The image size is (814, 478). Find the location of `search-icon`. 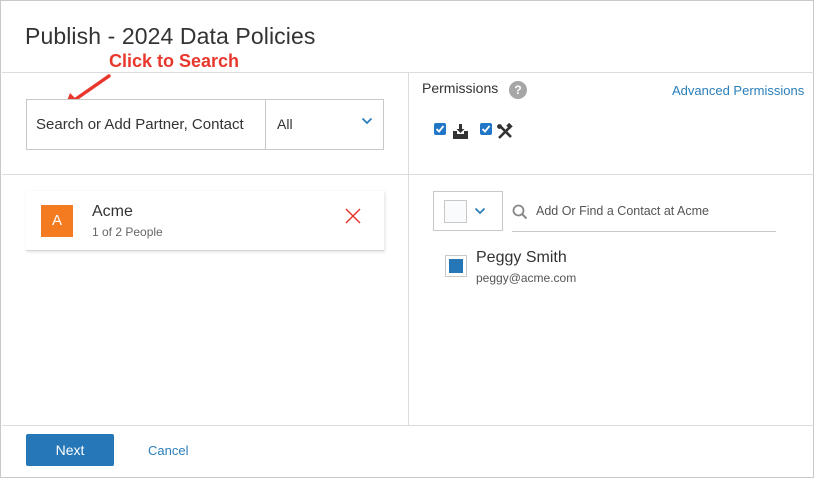

search-icon is located at coordinates (520, 212).